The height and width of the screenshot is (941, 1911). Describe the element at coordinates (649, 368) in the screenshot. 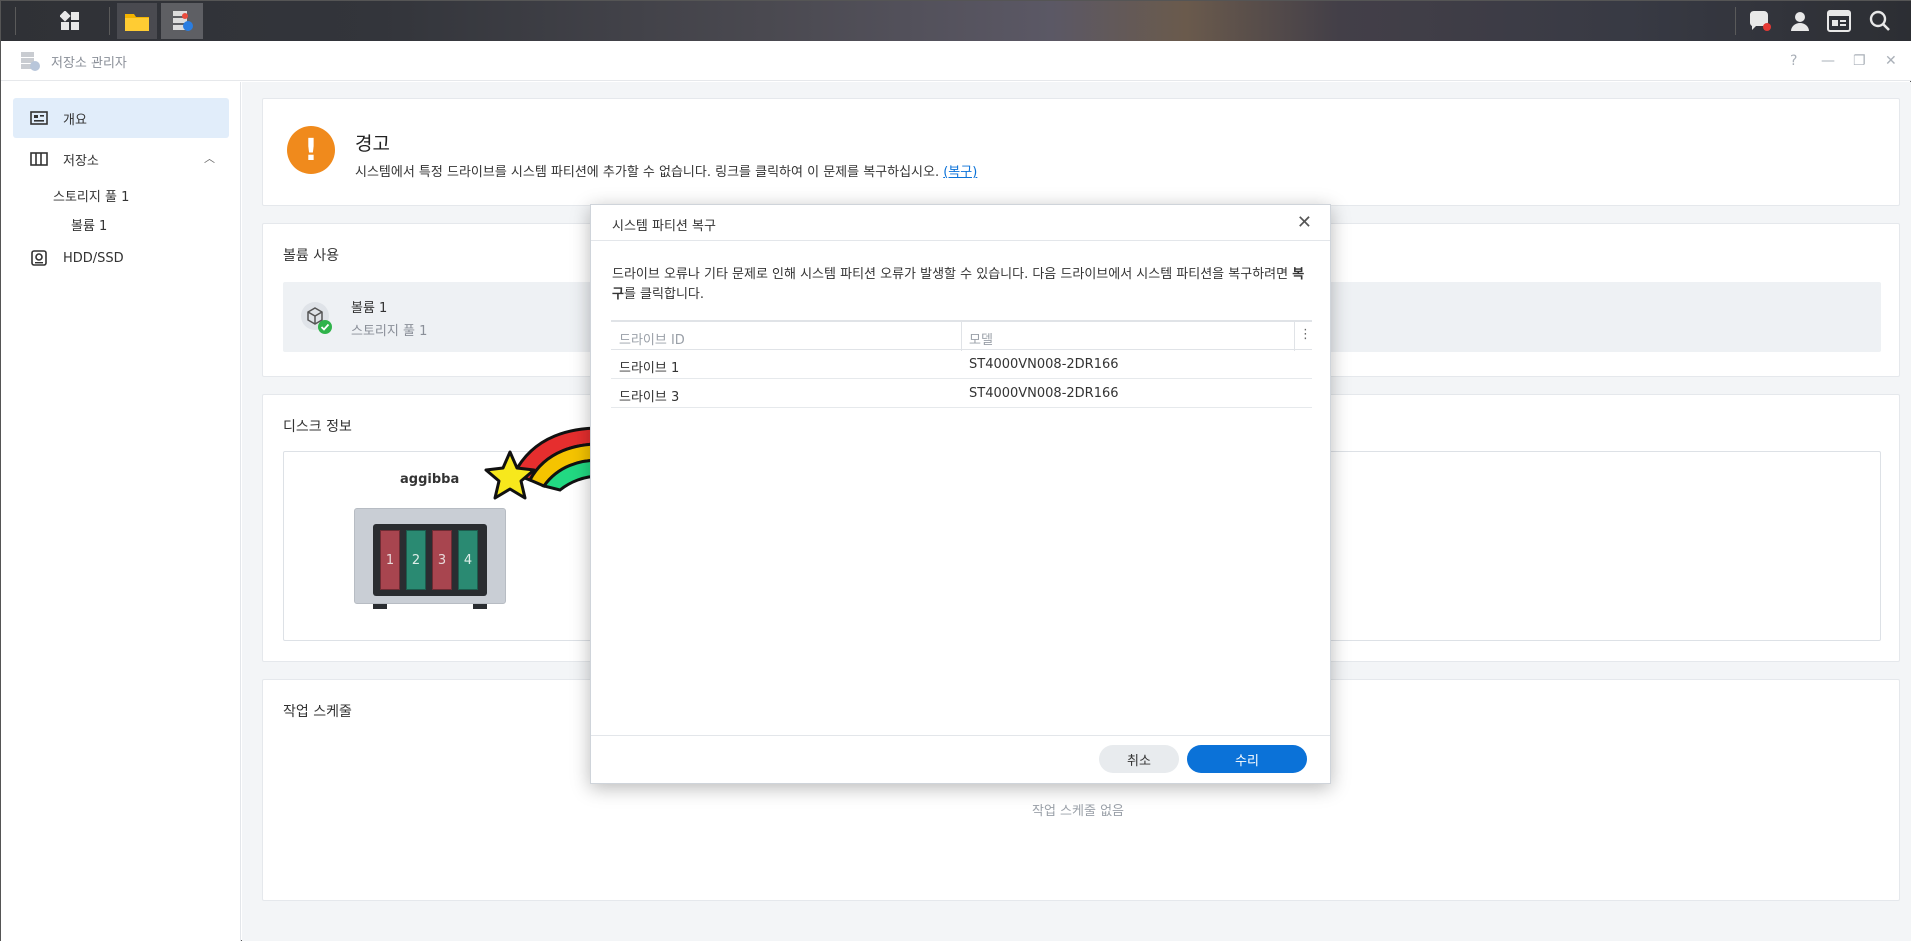

I see `drive-id-cell: 드라이브 1` at that location.